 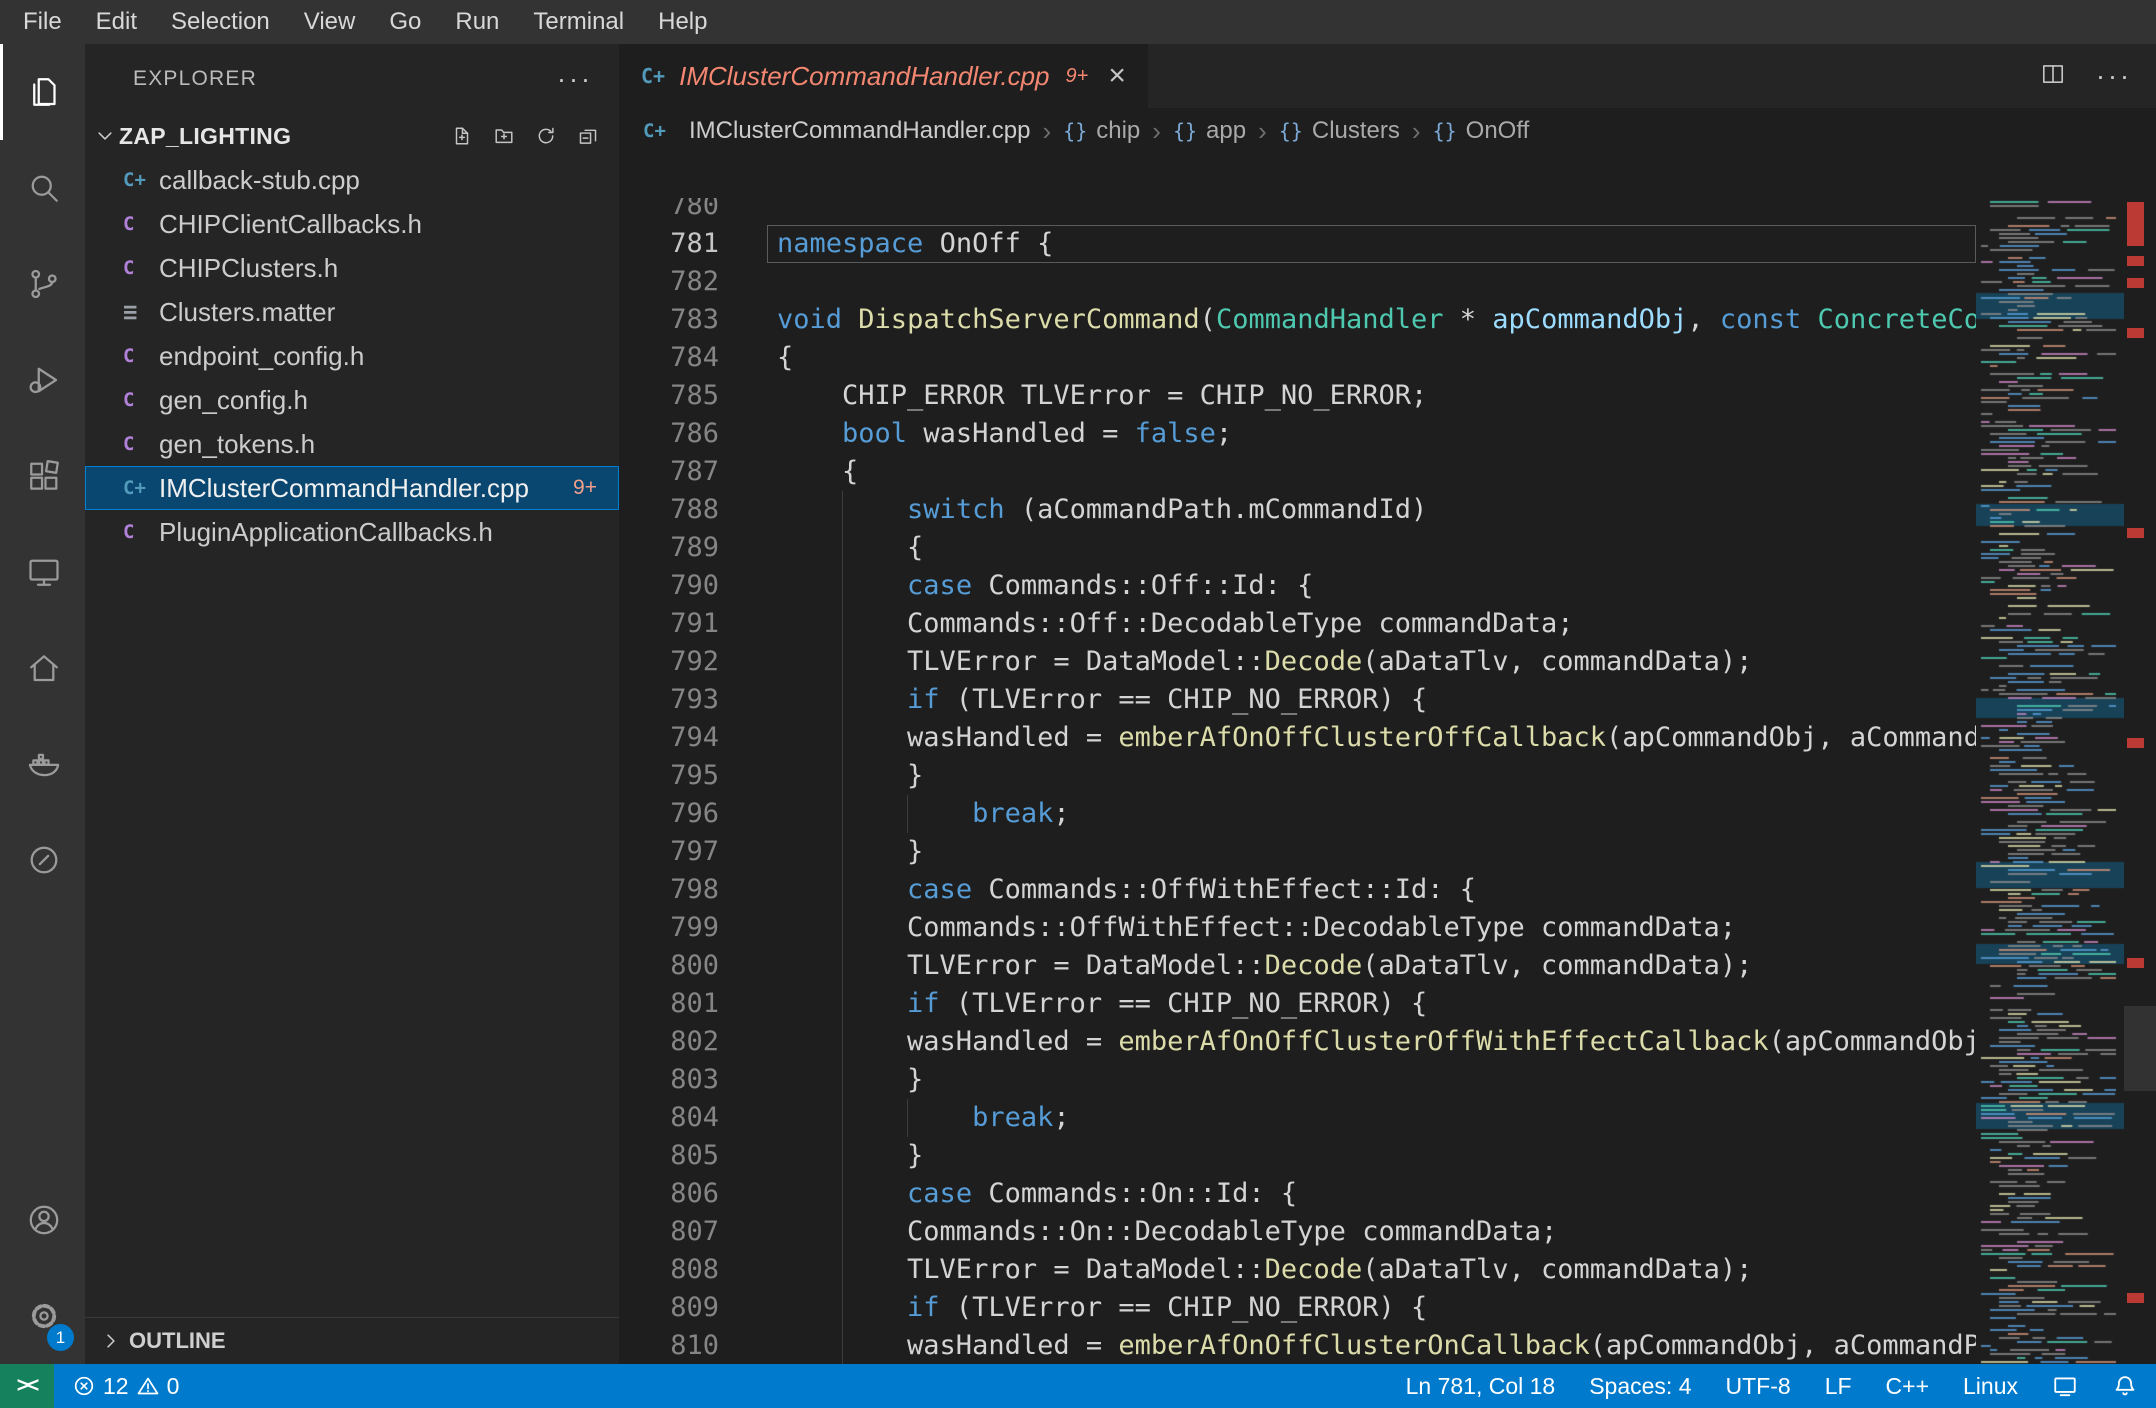 I want to click on code-line: 787 {, so click(x=1297, y=472).